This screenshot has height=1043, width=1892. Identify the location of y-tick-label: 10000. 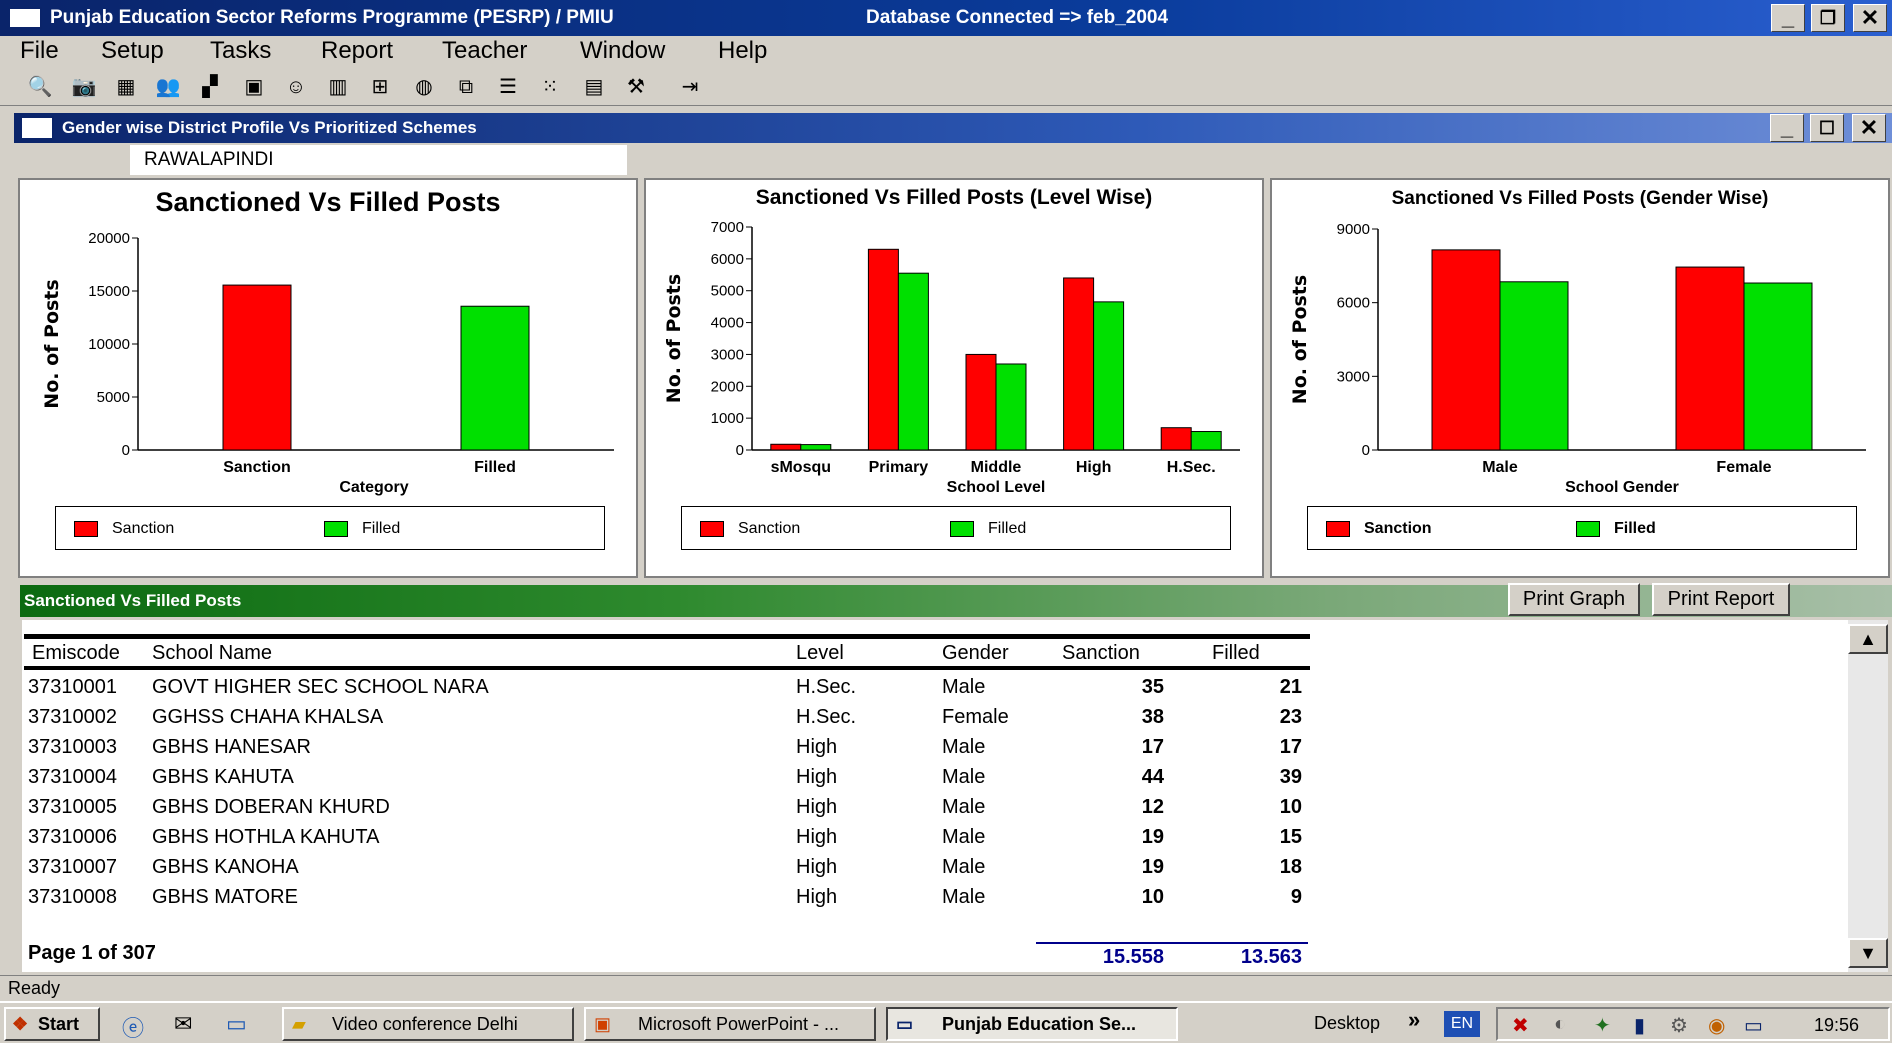
(109, 344).